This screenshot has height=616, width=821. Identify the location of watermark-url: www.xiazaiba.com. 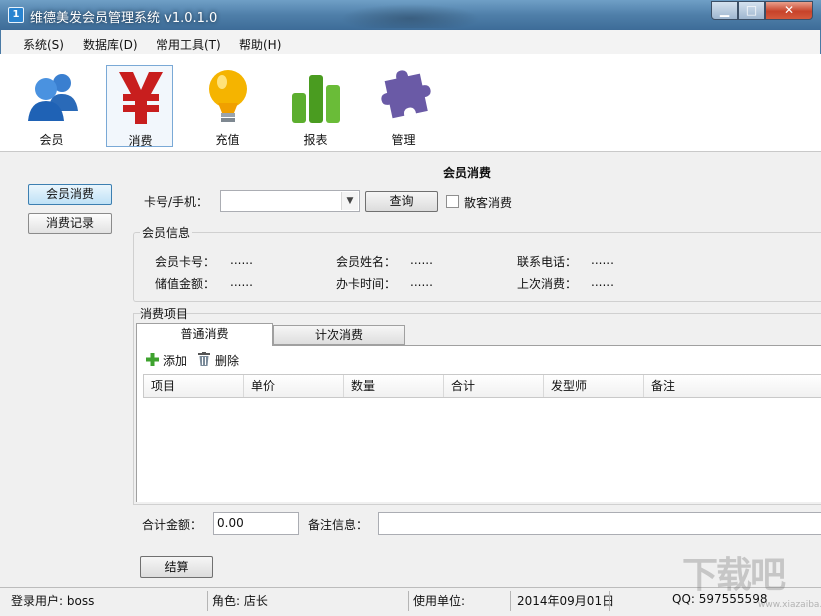
(789, 605).